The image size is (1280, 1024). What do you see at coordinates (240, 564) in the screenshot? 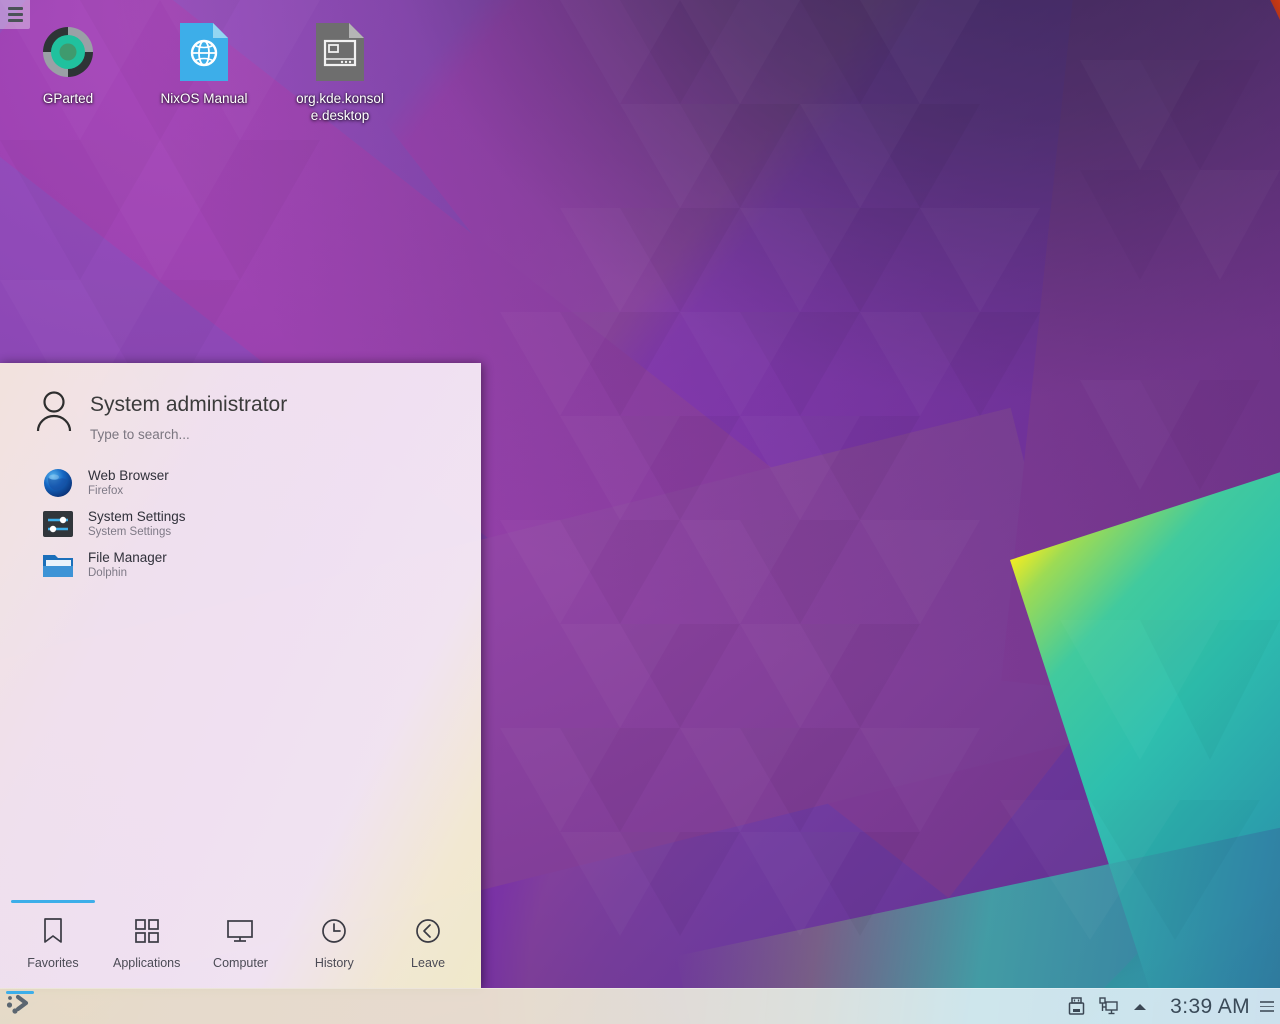
I see `favorite-item-file-manager: File Manager Dolphin` at bounding box center [240, 564].